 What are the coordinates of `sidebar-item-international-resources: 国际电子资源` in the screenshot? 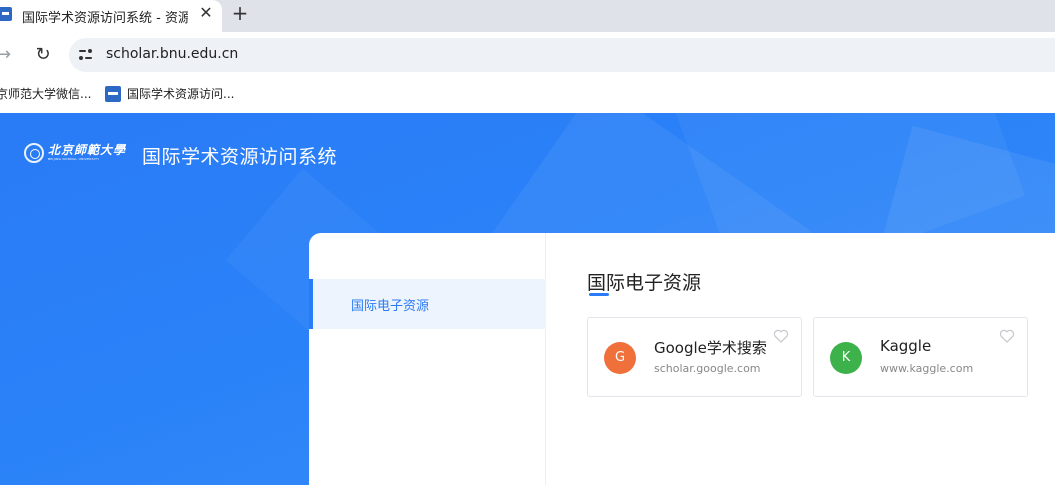 It's located at (427, 304).